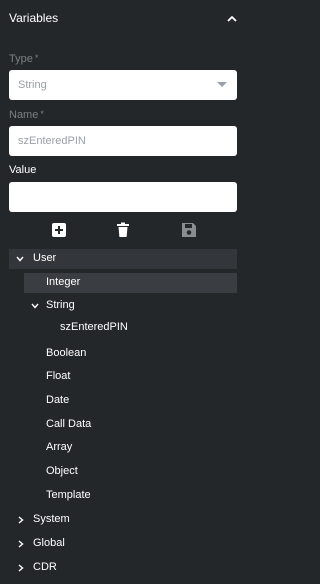 The width and height of the screenshot is (320, 584). I want to click on tree-node-string: String, so click(123, 306).